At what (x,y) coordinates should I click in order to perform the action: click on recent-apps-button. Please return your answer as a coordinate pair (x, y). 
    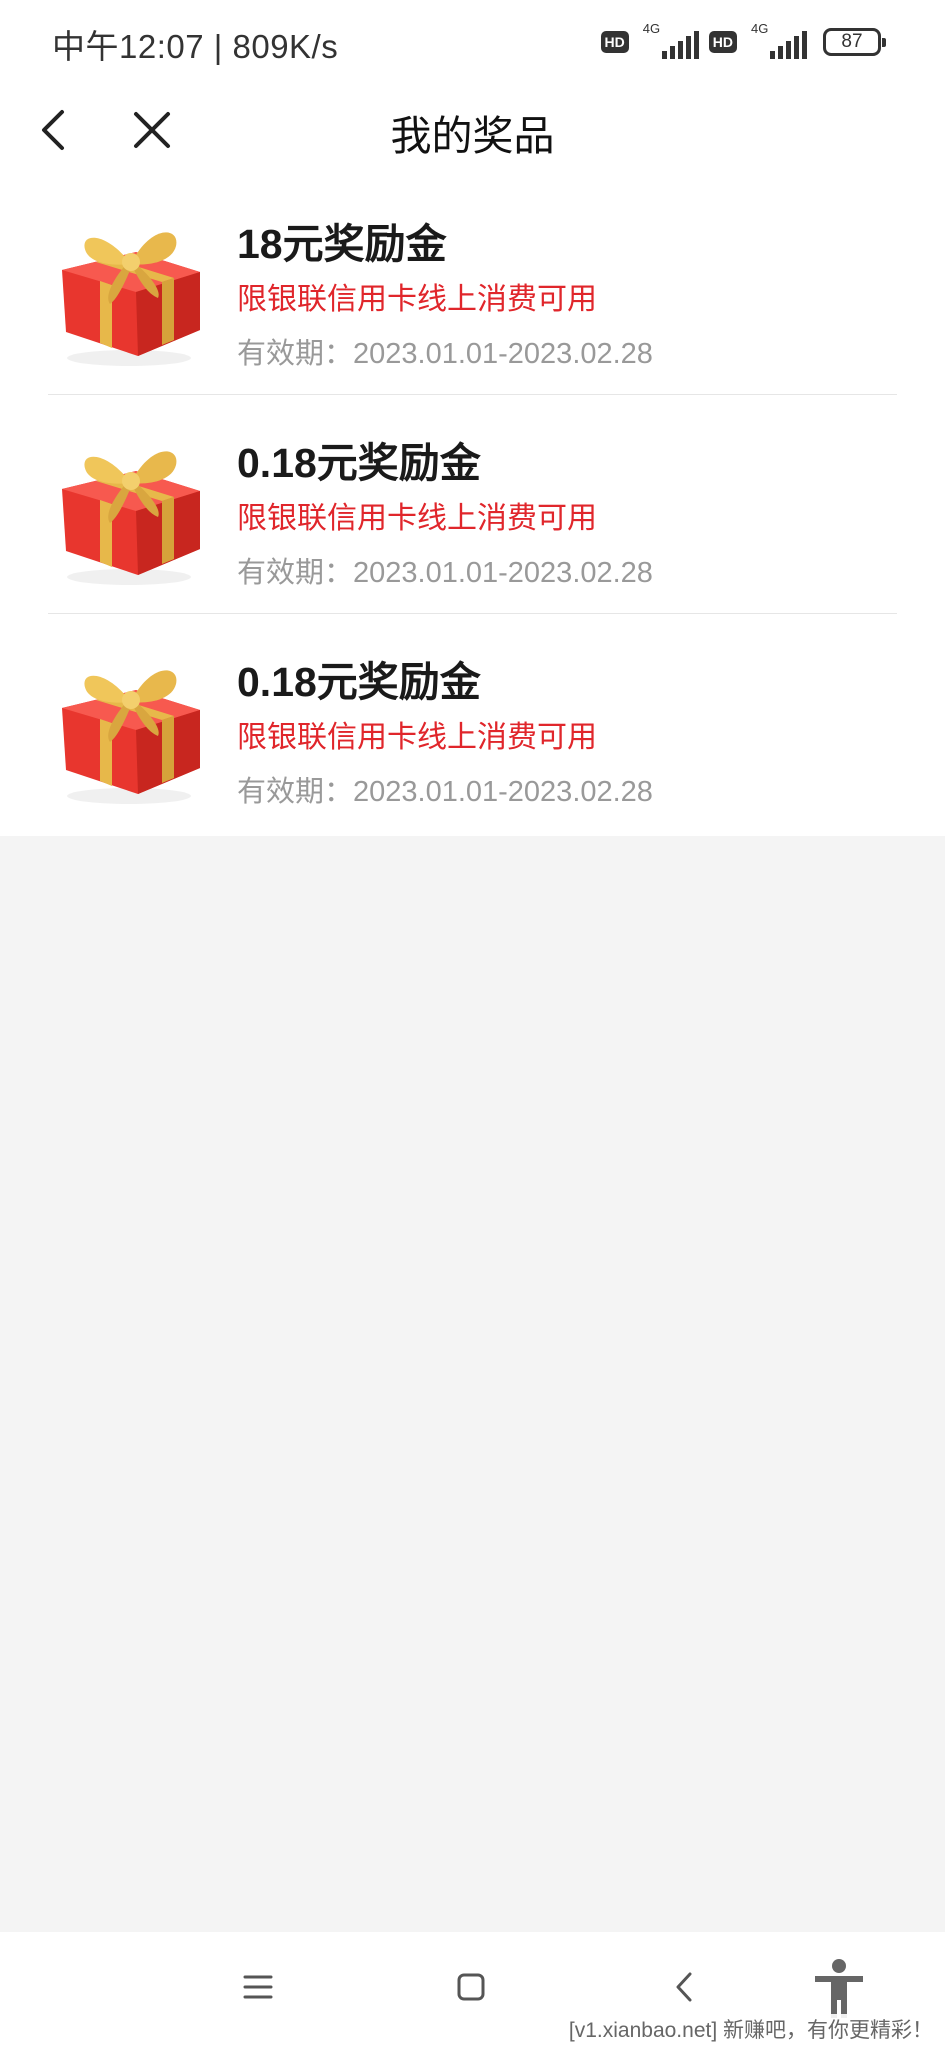
    Looking at the image, I should click on (258, 1987).